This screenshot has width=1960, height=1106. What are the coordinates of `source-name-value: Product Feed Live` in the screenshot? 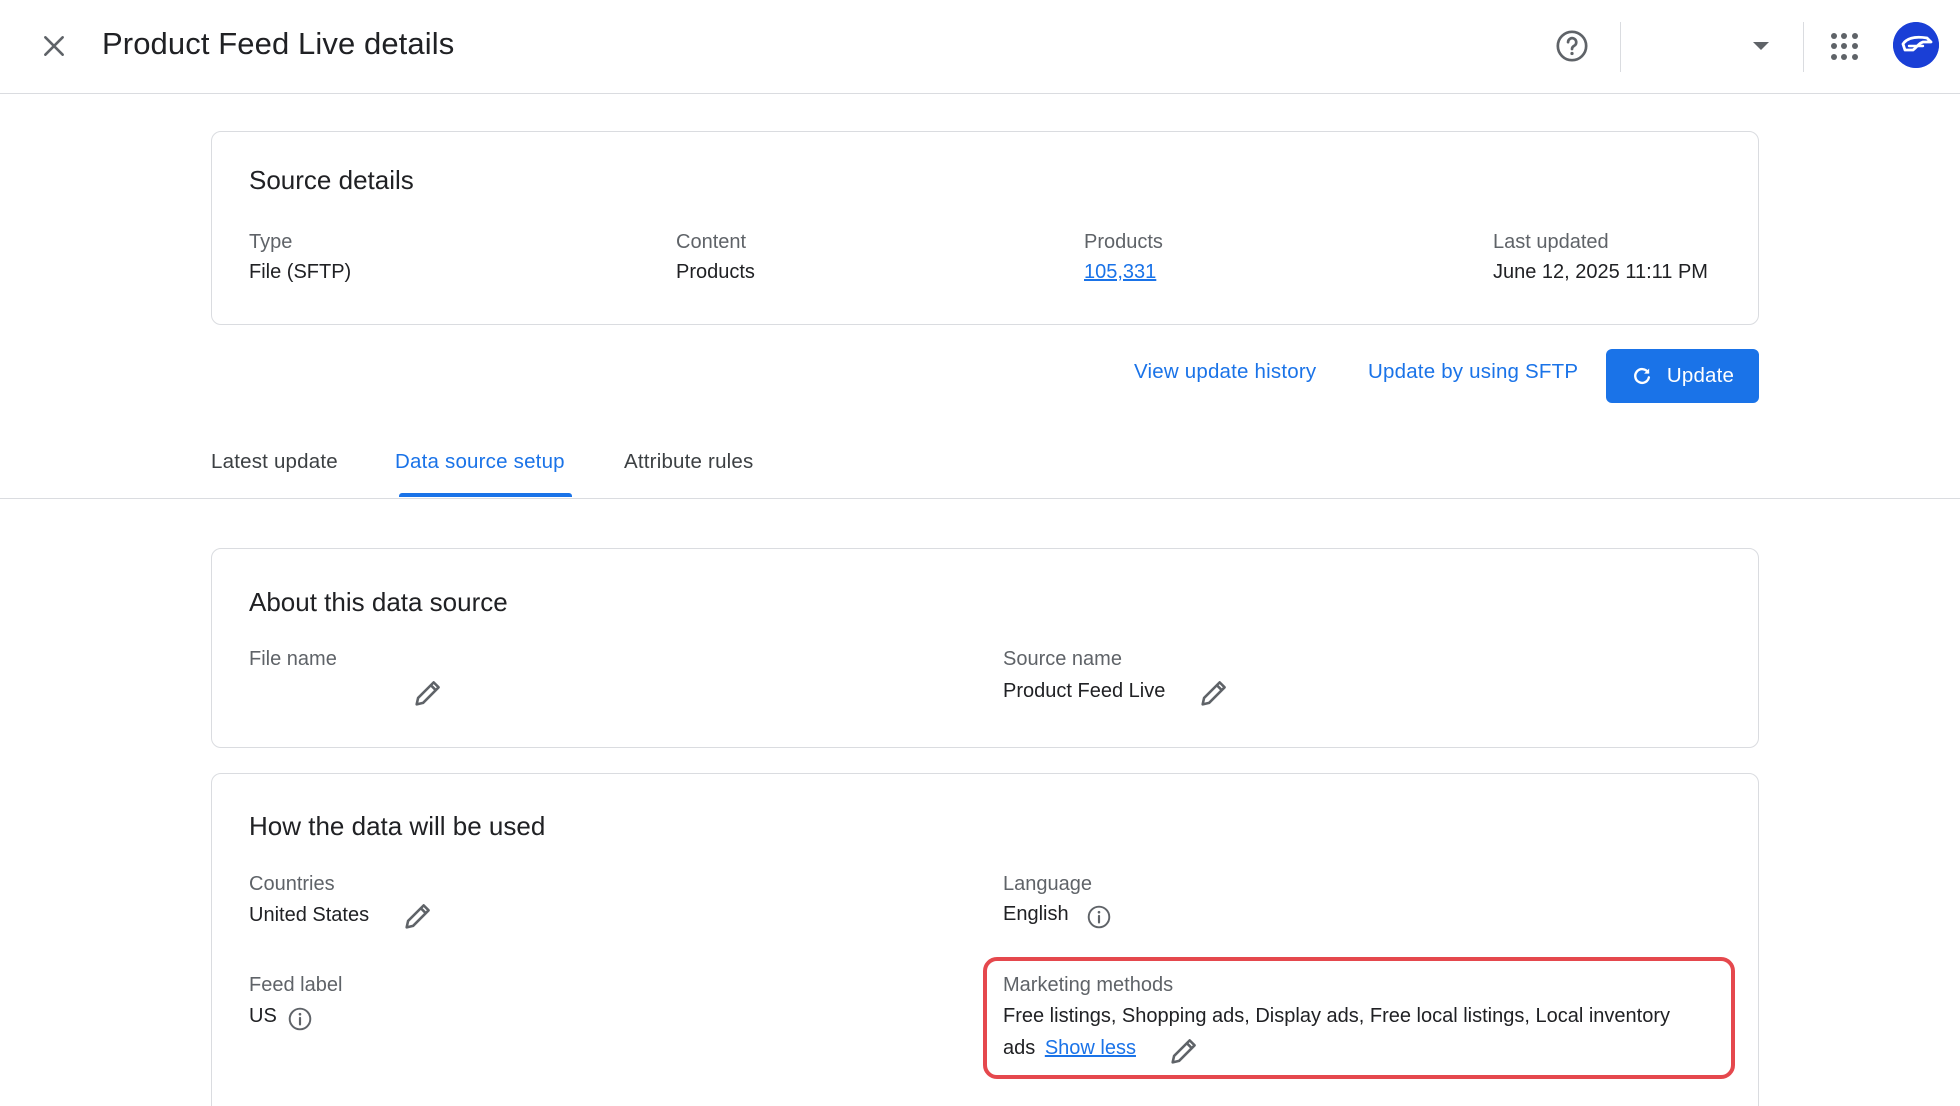 It's located at (1084, 691).